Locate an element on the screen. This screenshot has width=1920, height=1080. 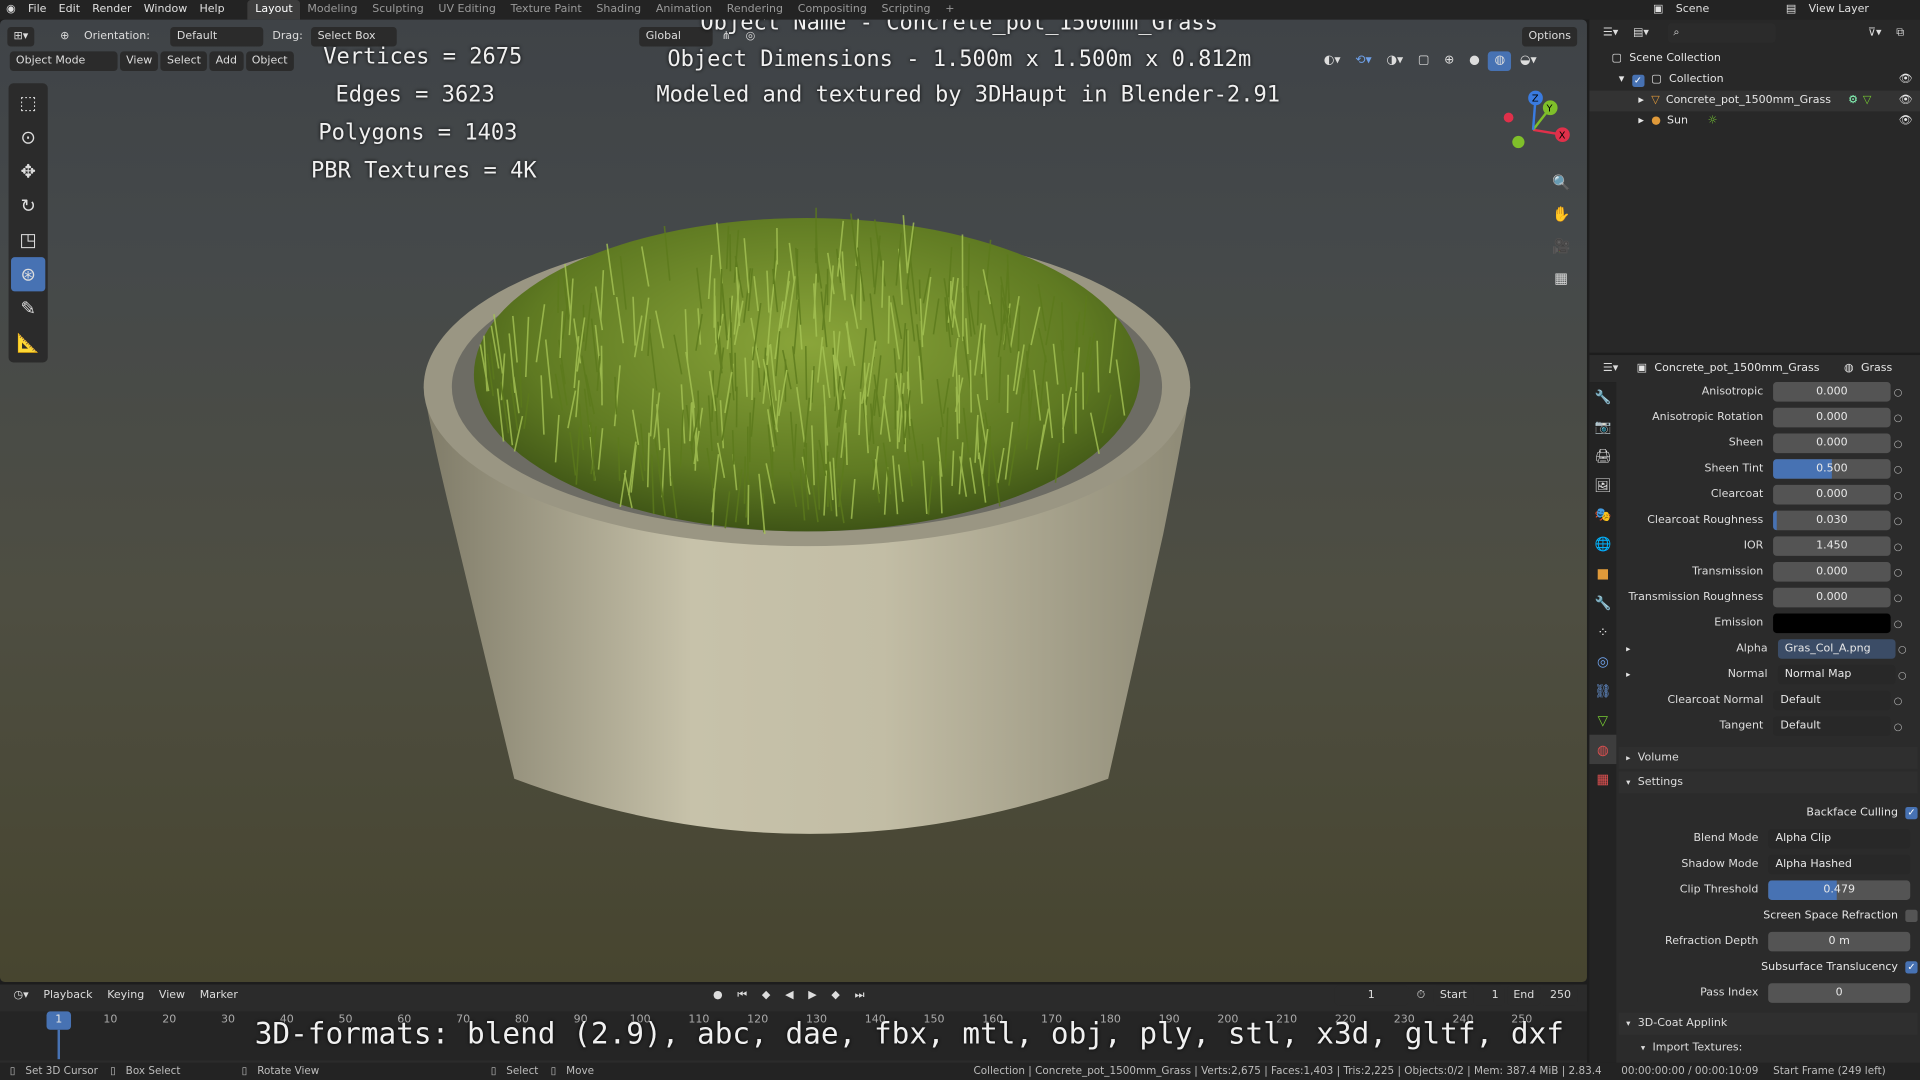
tab-texture-paint: Texture Paint is located at coordinates (546, 10).